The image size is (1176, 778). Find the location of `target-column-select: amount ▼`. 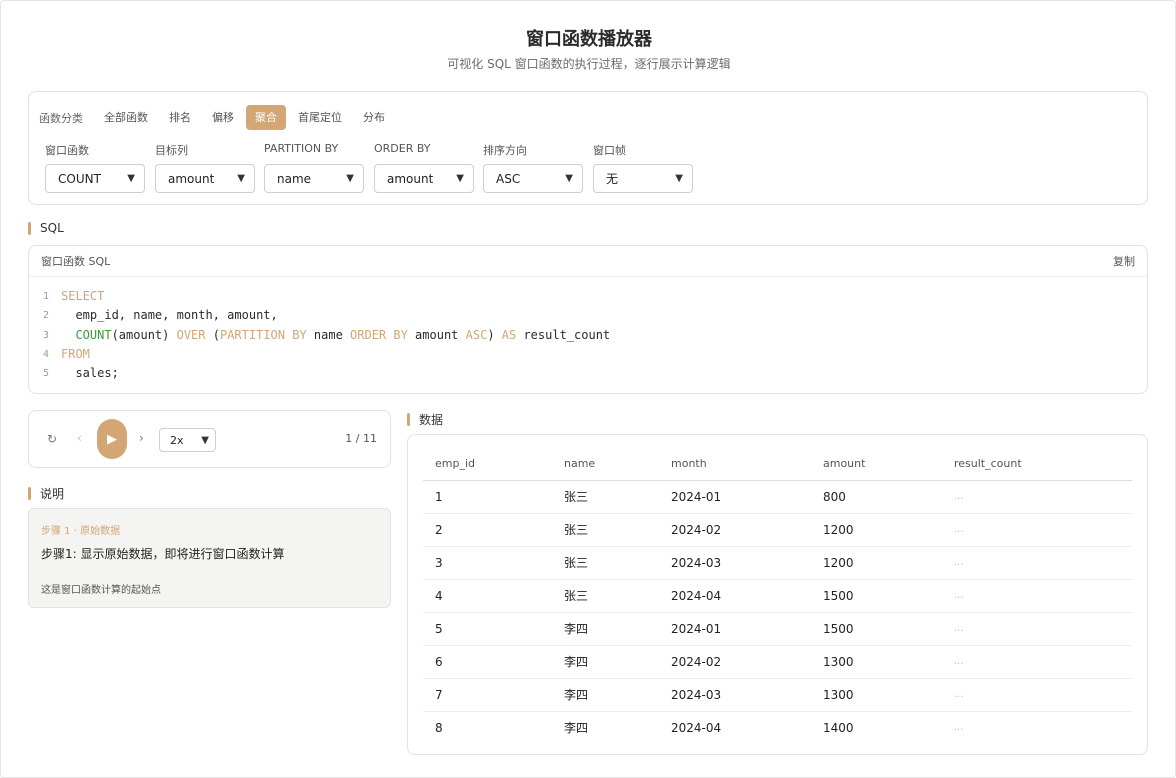

target-column-select: amount ▼ is located at coordinates (205, 178).